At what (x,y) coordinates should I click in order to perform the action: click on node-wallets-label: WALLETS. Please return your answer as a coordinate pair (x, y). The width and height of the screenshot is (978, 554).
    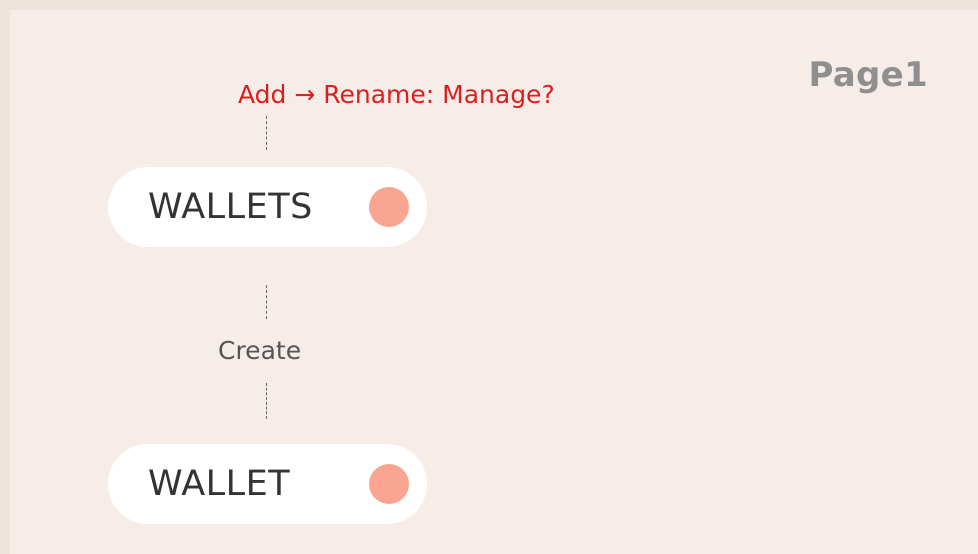
    Looking at the image, I should click on (230, 207).